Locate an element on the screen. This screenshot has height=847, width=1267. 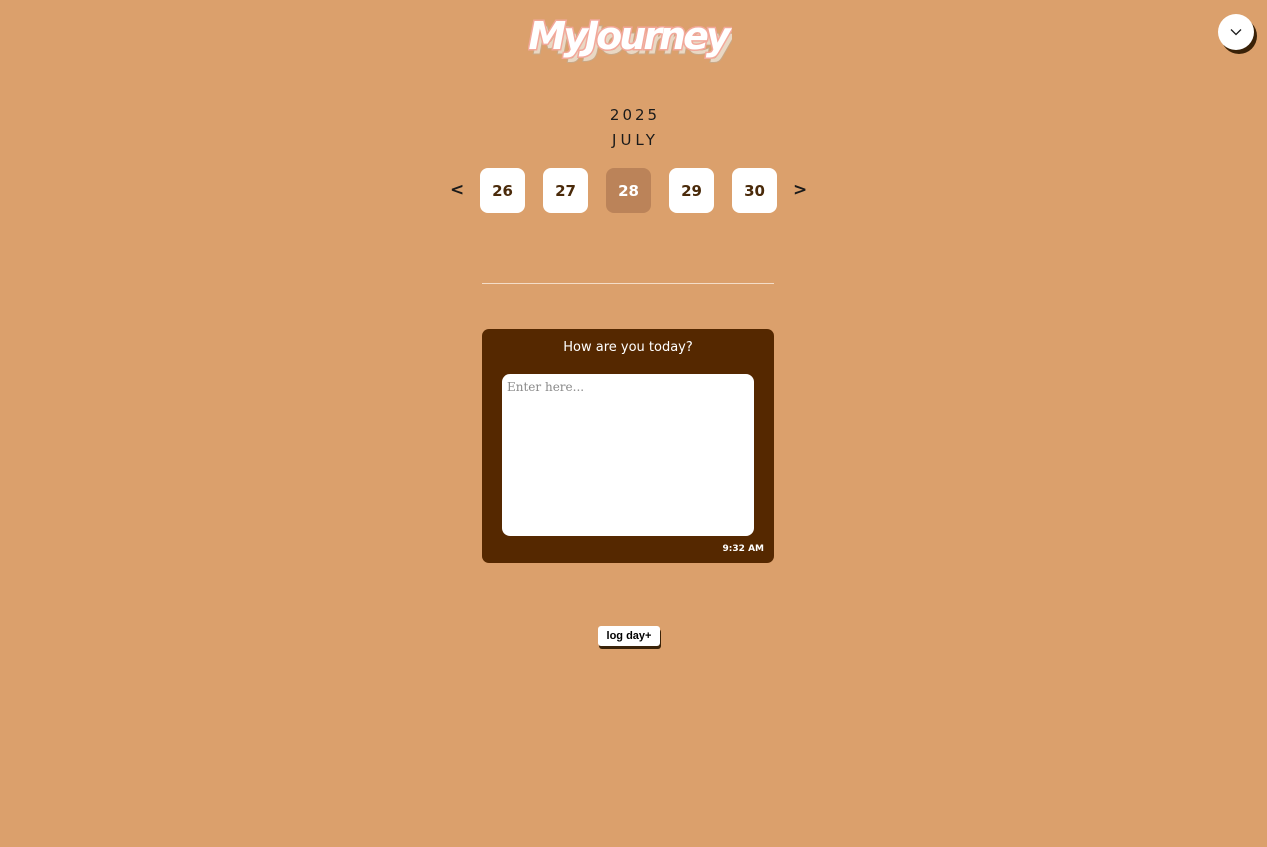
calendar-year: 2025 is located at coordinates (635, 115).